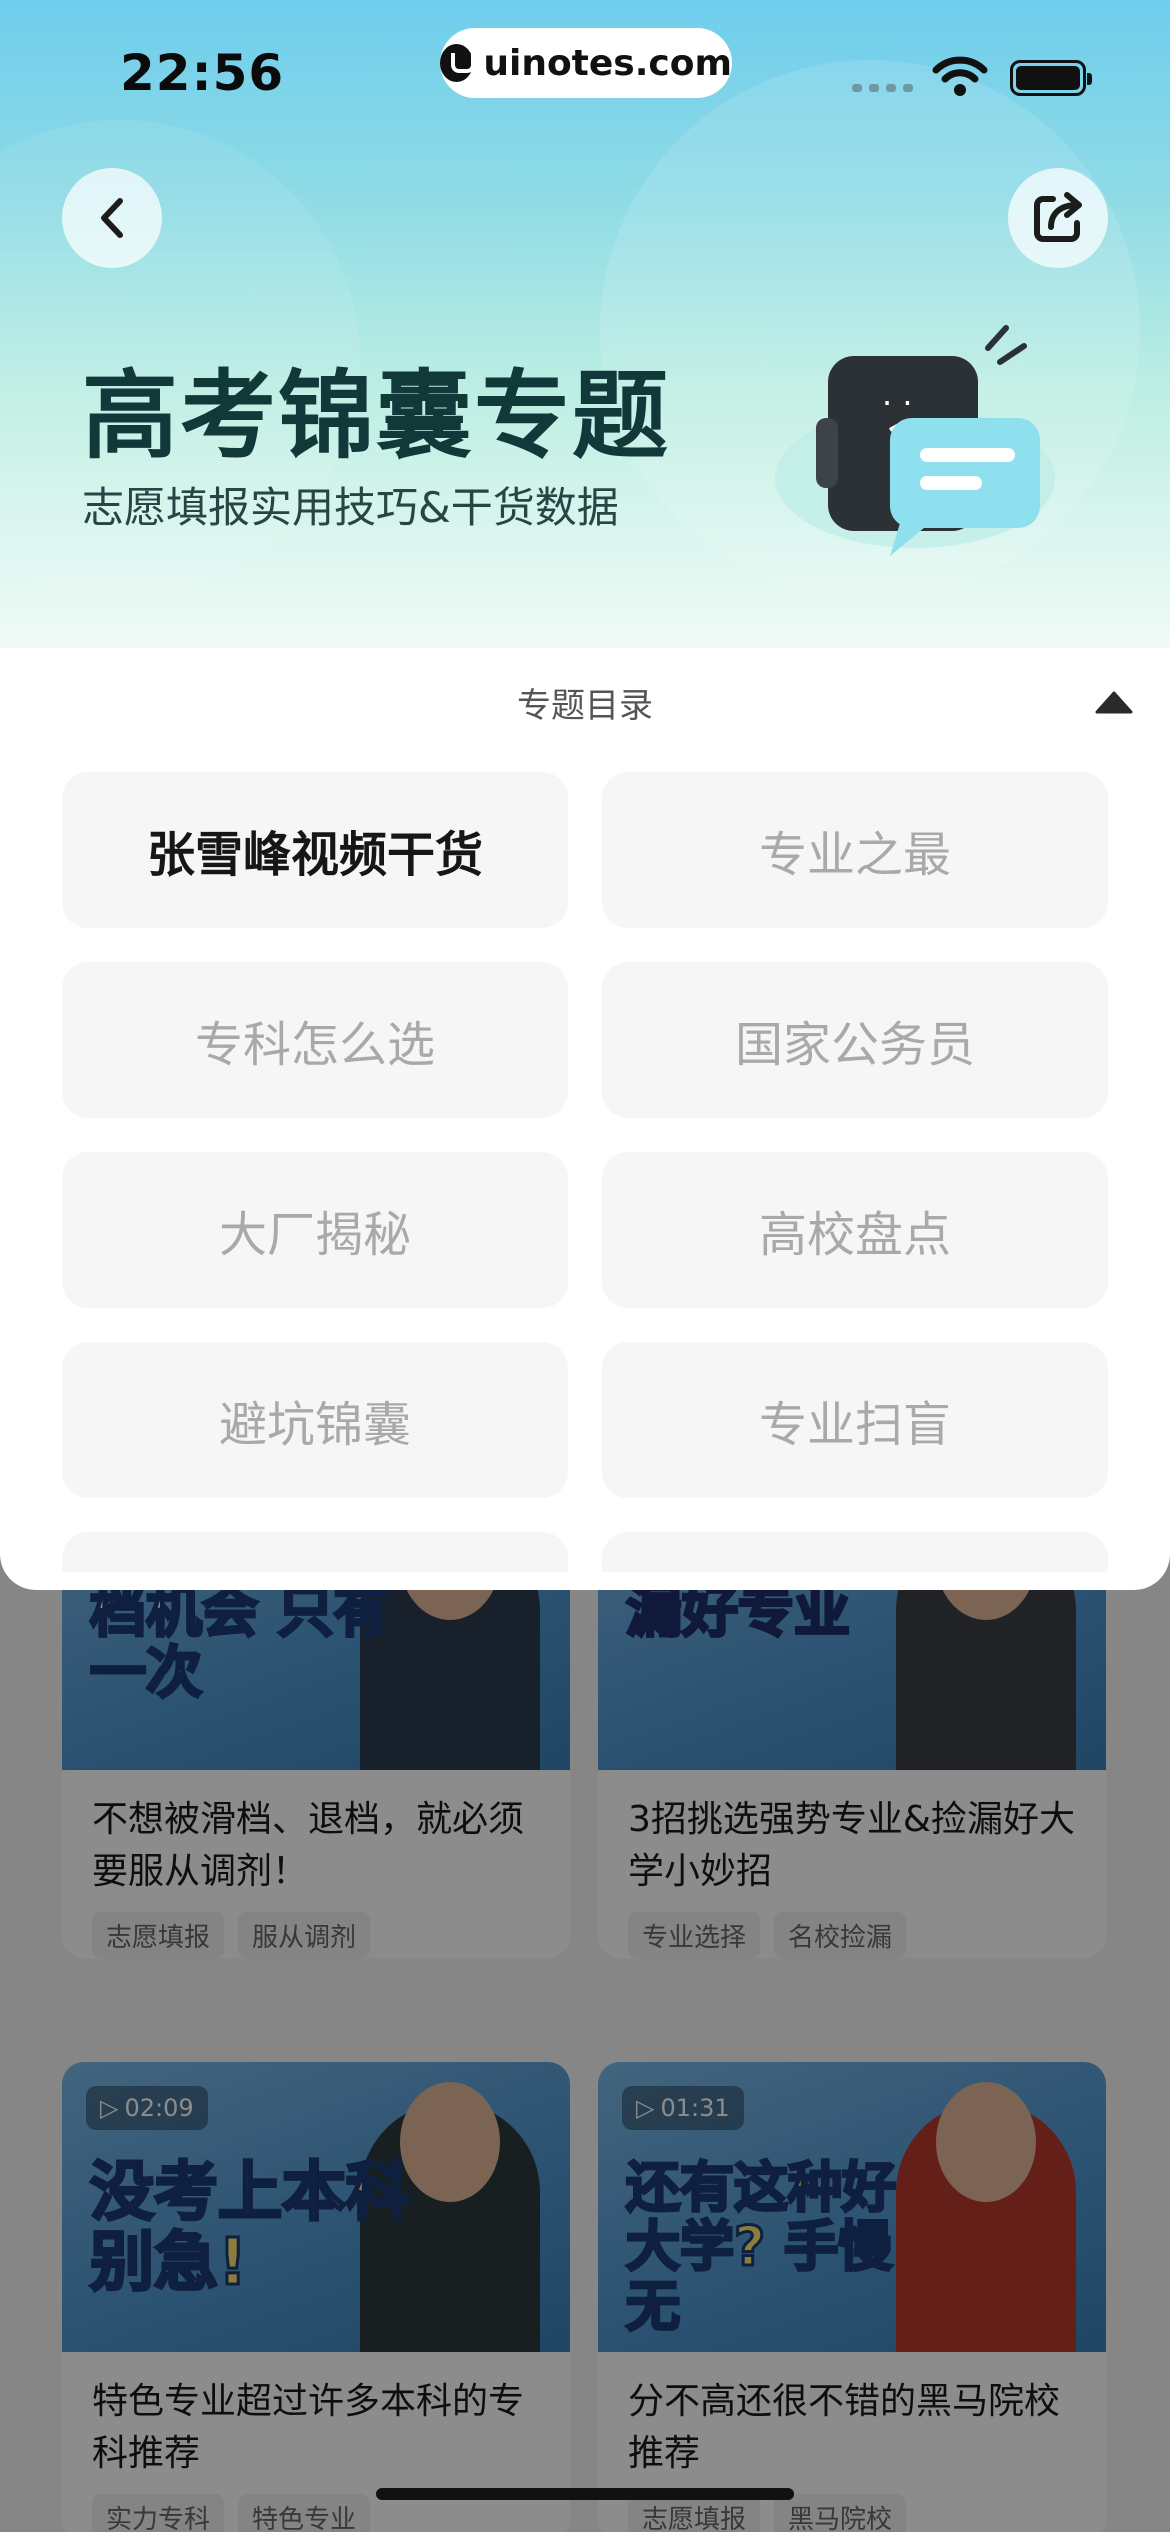  Describe the element at coordinates (882, 88) in the screenshot. I see `cellular-signal-icon` at that location.